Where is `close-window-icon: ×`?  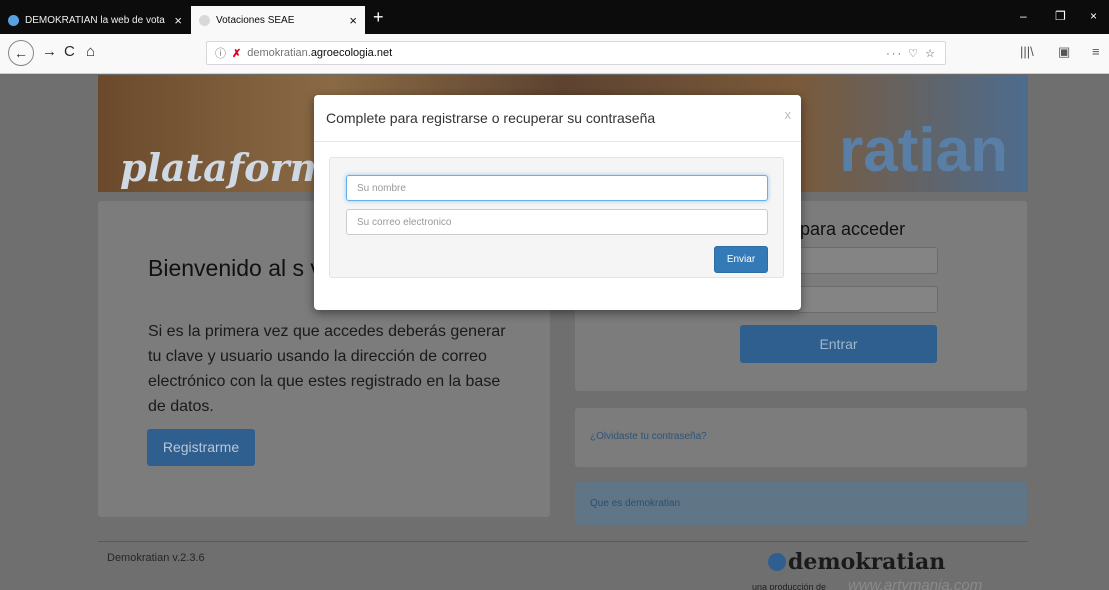
close-window-icon: × is located at coordinates (1093, 16).